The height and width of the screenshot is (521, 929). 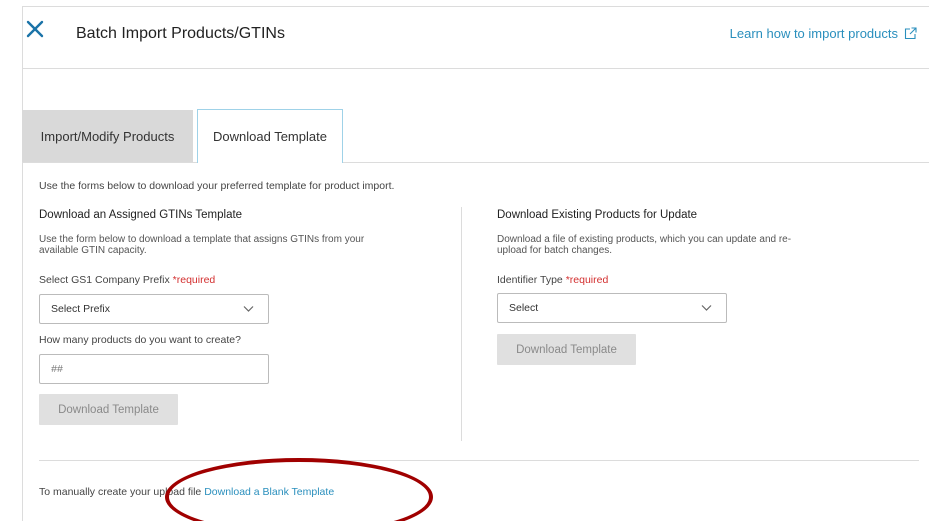 I want to click on quantity-input: ##, so click(x=154, y=369).